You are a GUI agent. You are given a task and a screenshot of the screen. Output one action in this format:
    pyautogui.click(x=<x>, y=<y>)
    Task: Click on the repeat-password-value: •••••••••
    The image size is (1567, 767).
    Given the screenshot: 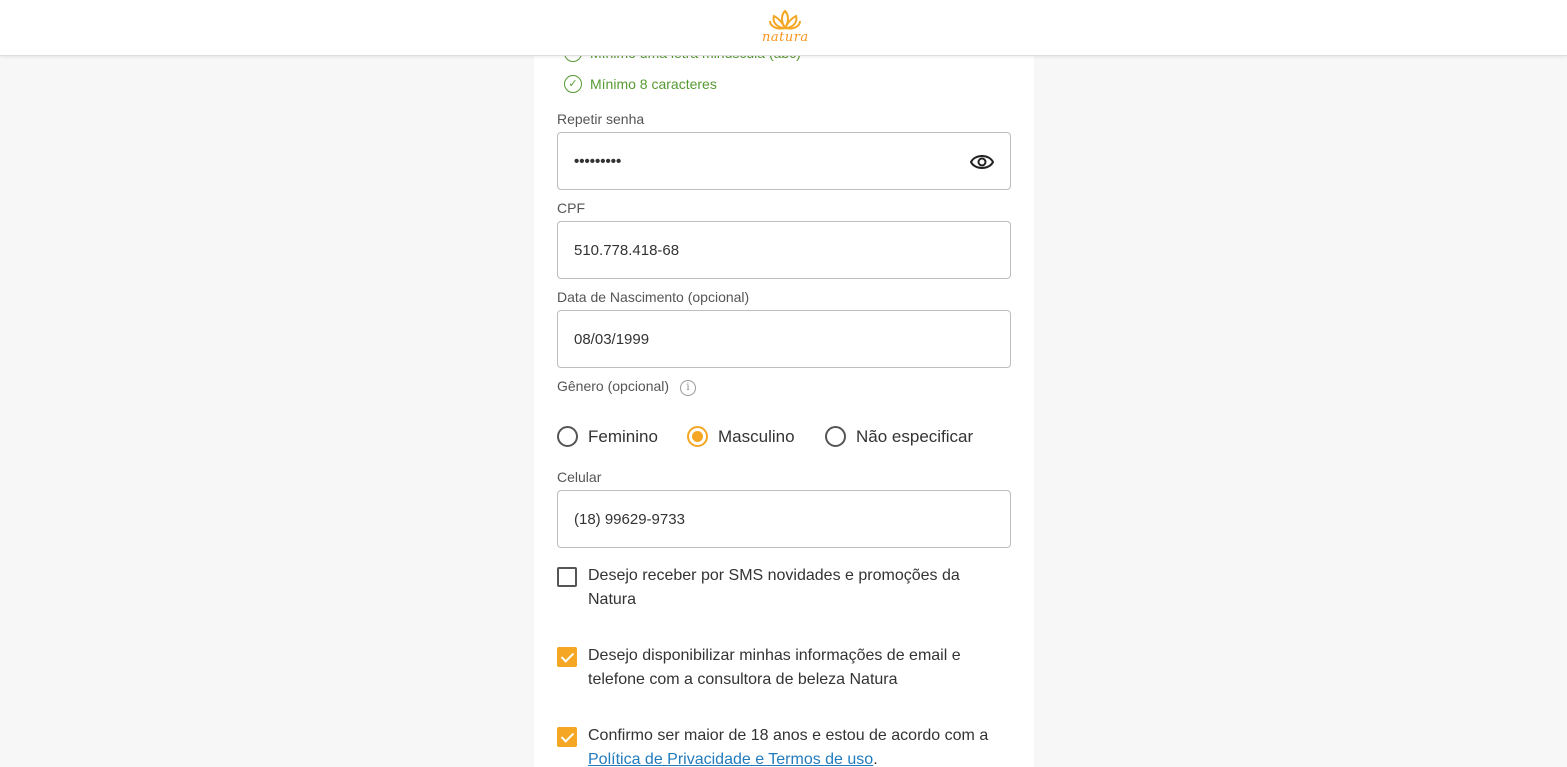 What is the action you would take?
    pyautogui.click(x=598, y=161)
    